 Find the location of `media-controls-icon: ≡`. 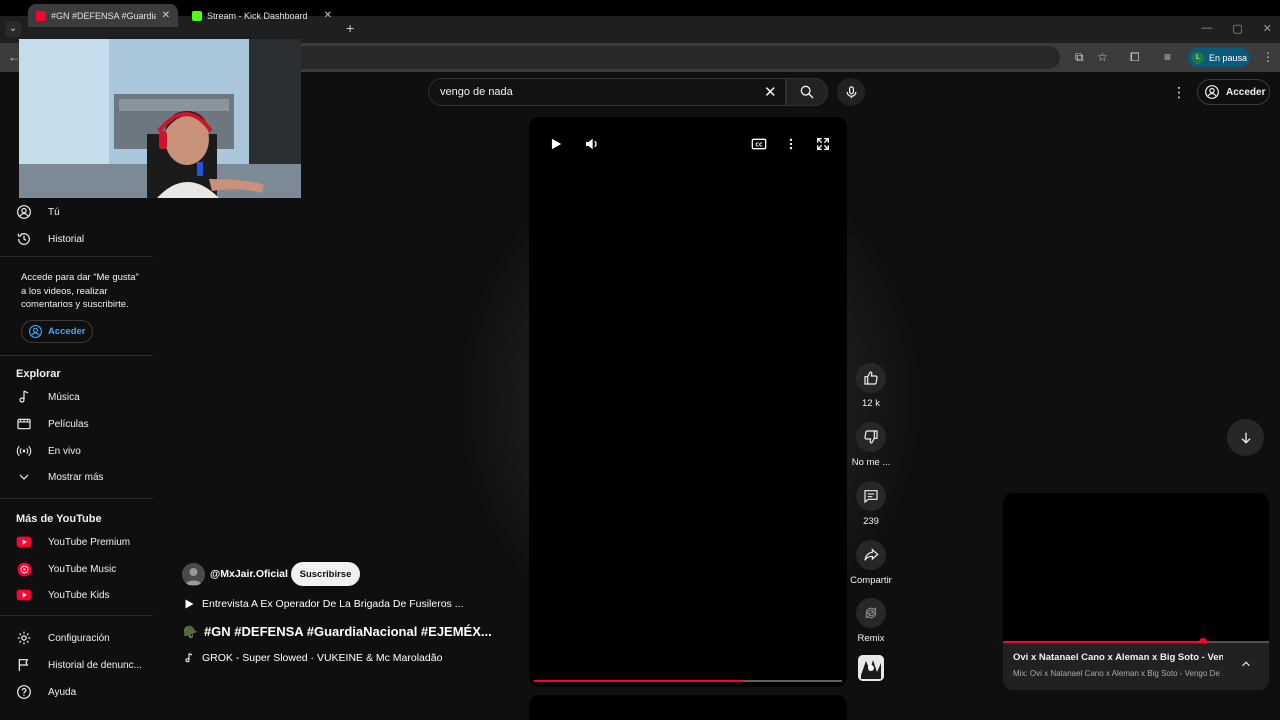

media-controls-icon: ≡ is located at coordinates (1167, 57).